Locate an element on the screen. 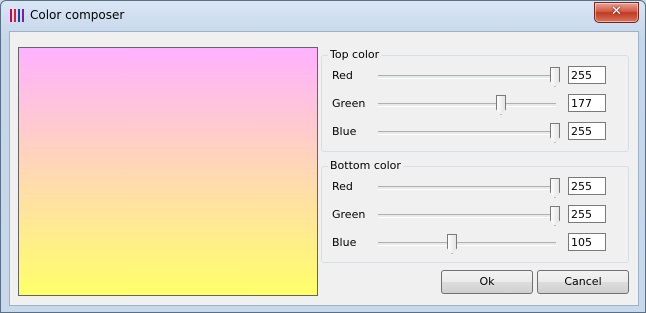  cancel-button: Cancel is located at coordinates (583, 282).